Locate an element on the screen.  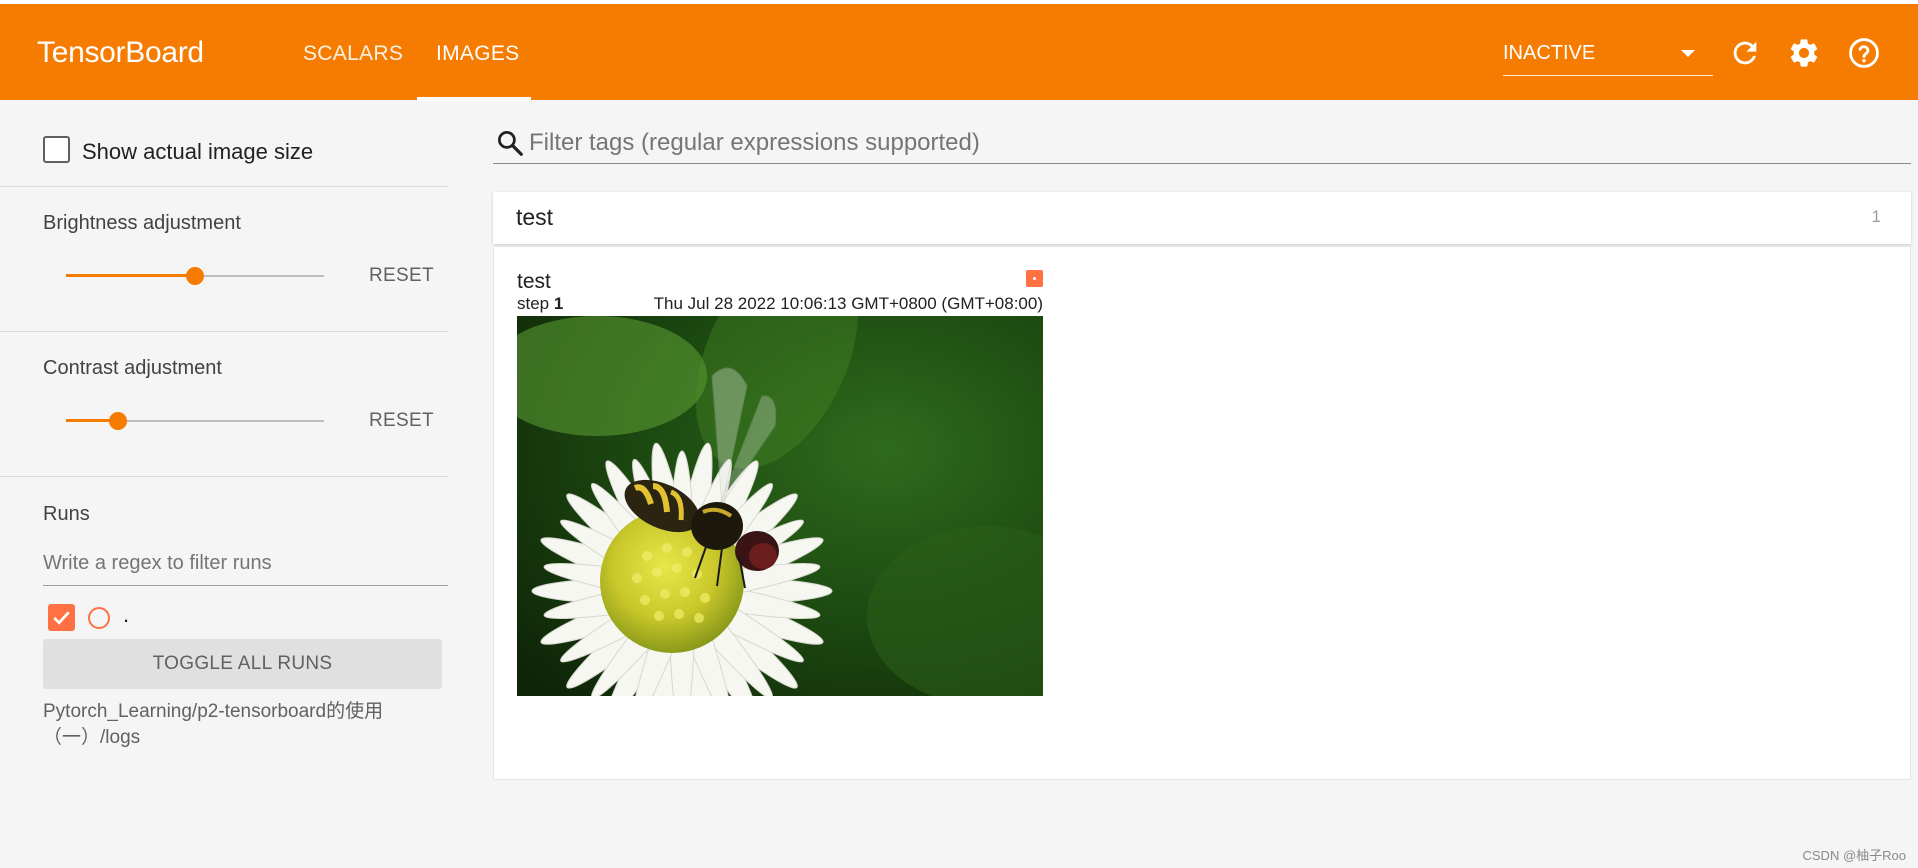
runs-filter-input: Write a regex to filter runs is located at coordinates (245, 566).